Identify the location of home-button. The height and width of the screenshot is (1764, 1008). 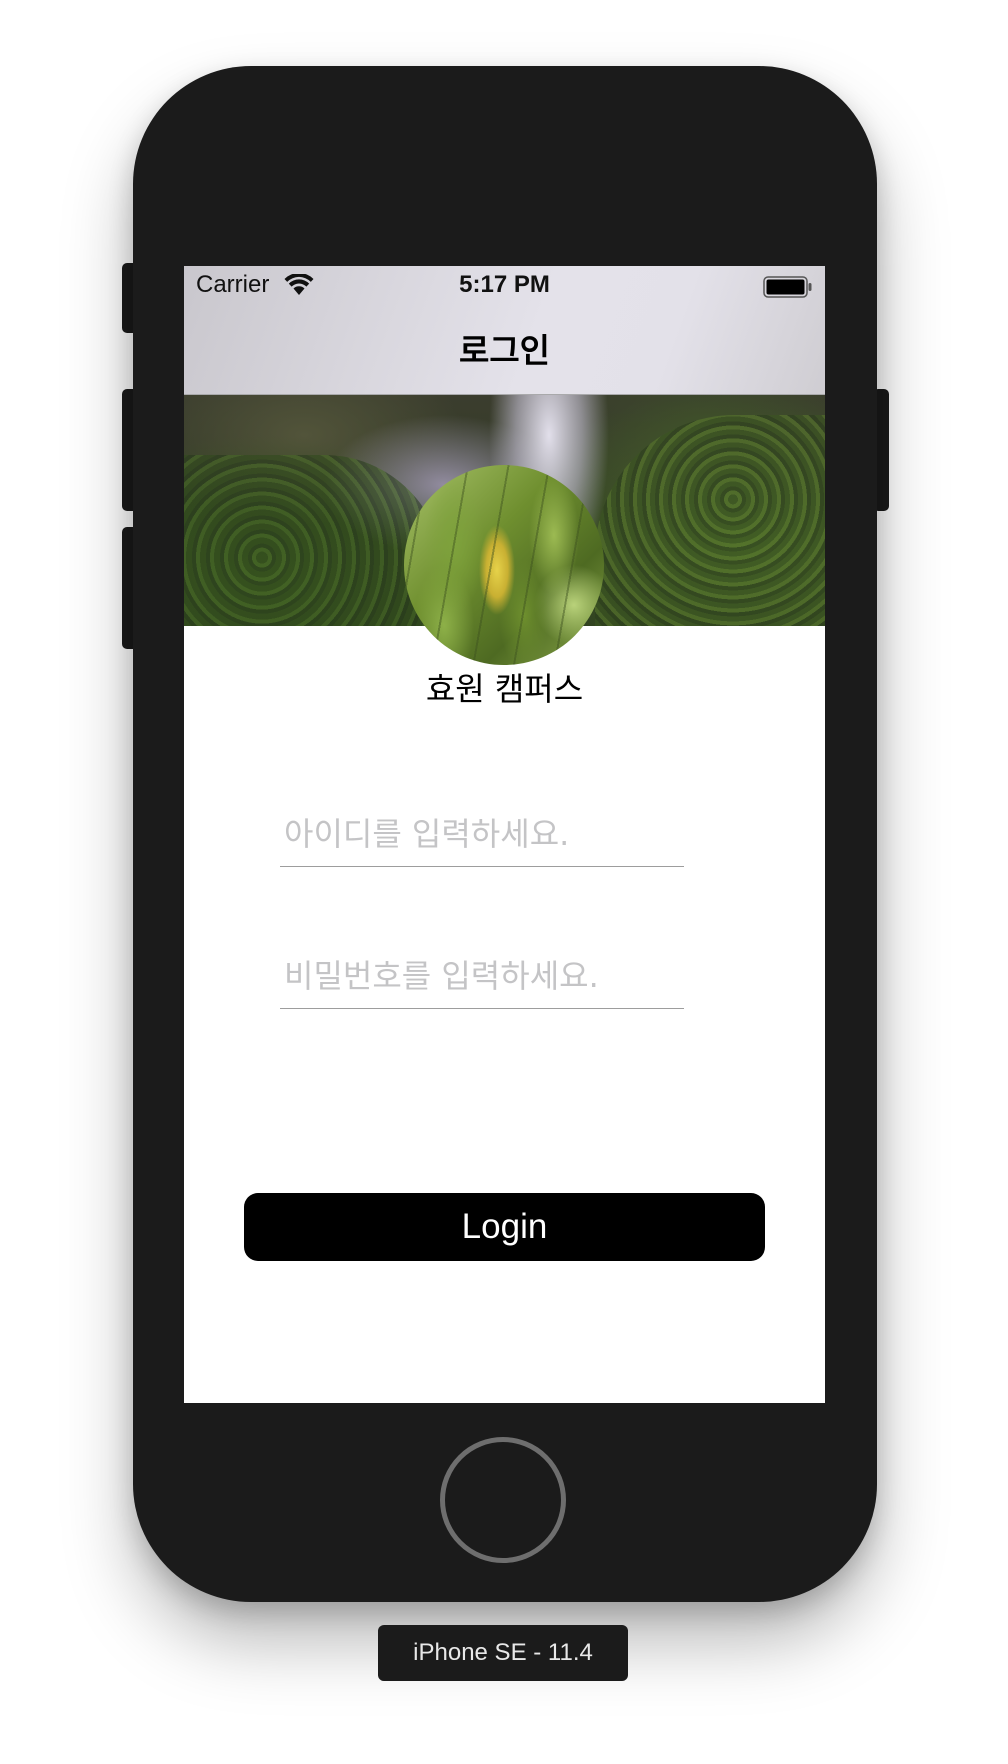
(503, 1500).